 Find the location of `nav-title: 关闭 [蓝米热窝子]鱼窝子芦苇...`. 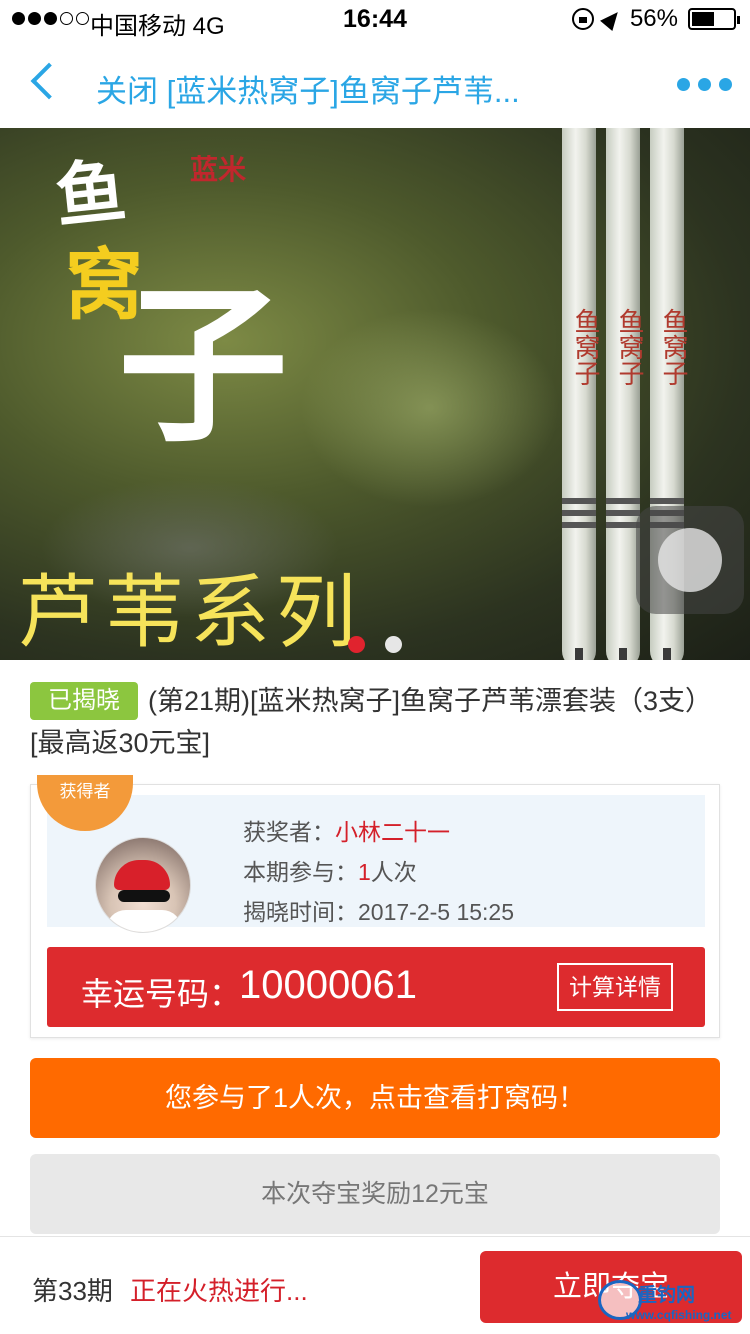

nav-title: 关闭 [蓝米热窝子]鱼窝子芦苇... is located at coordinates (356, 88).